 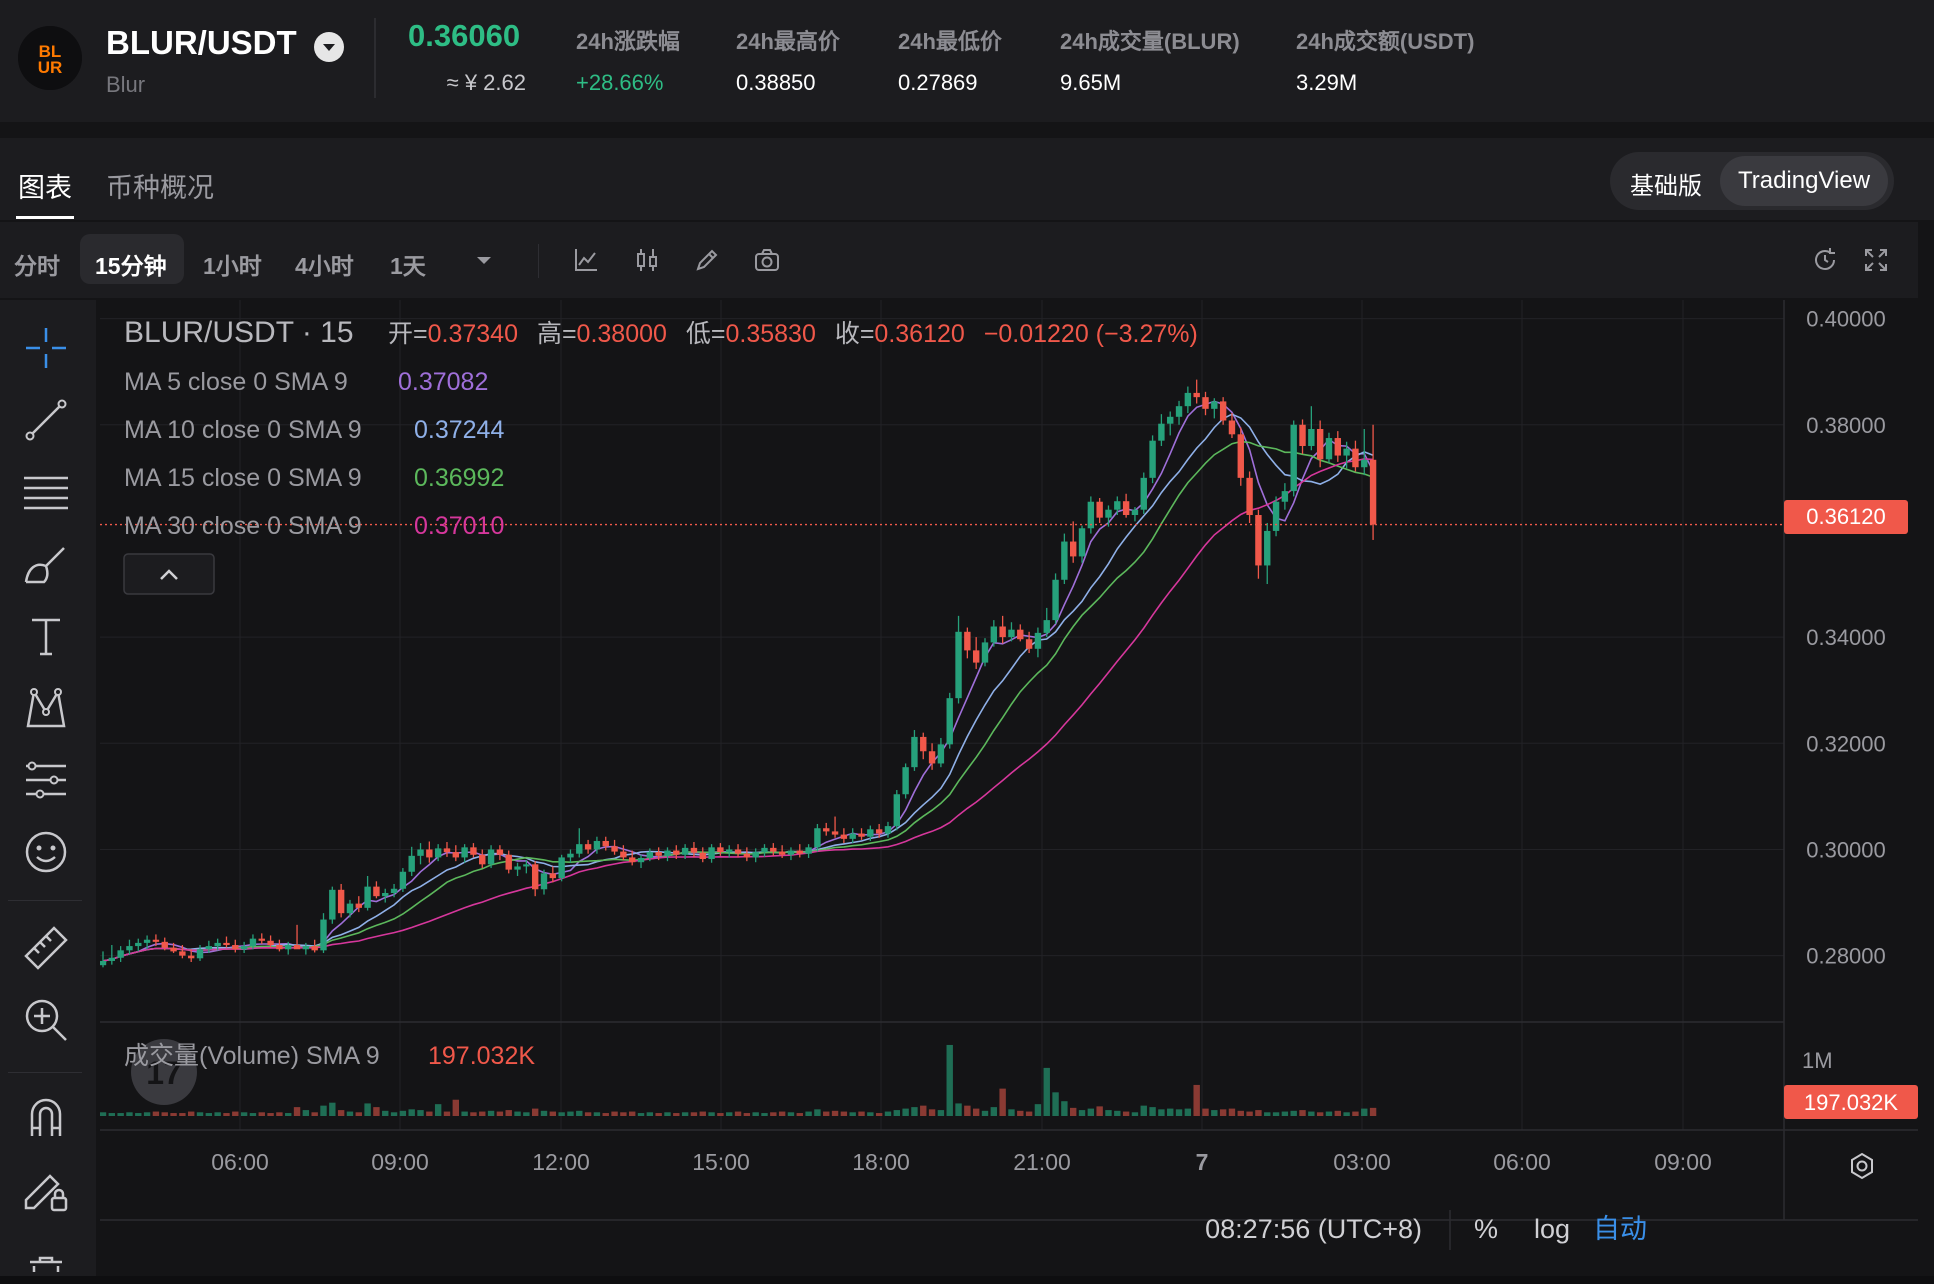 What do you see at coordinates (232, 264) in the screenshot?
I see `interval-1h: 1小时` at bounding box center [232, 264].